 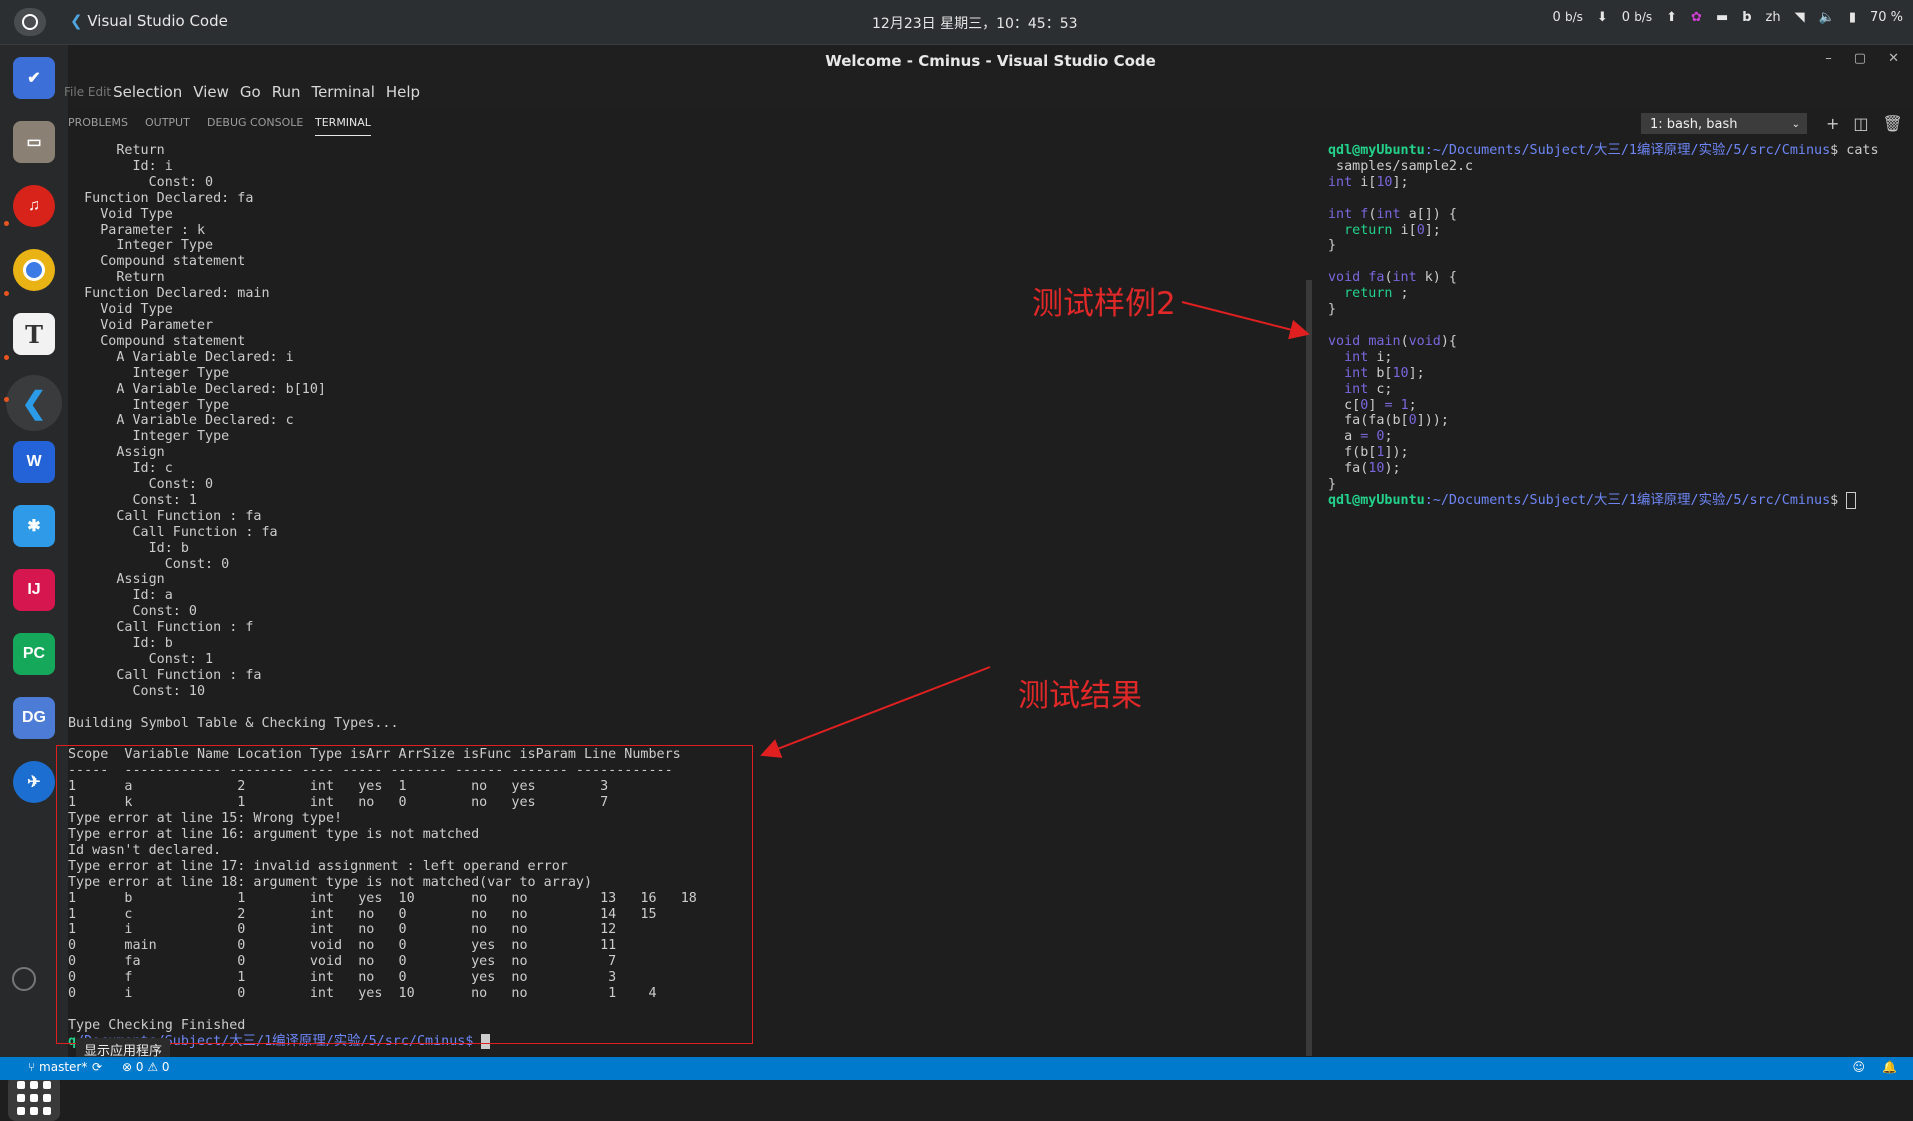 What do you see at coordinates (1889, 1067) in the screenshot?
I see `bell-icon: 🔔` at bounding box center [1889, 1067].